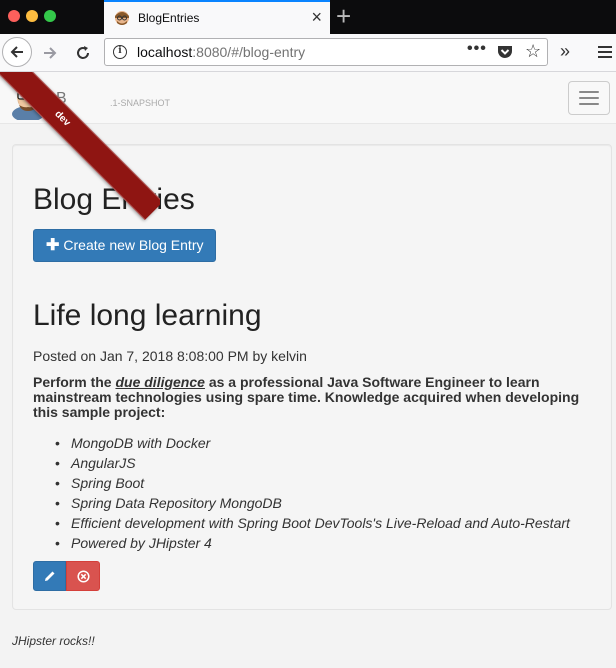  I want to click on browser-toolbar: i localhost:8080/#/blog-entry ••• ☆ », so click(308, 53).